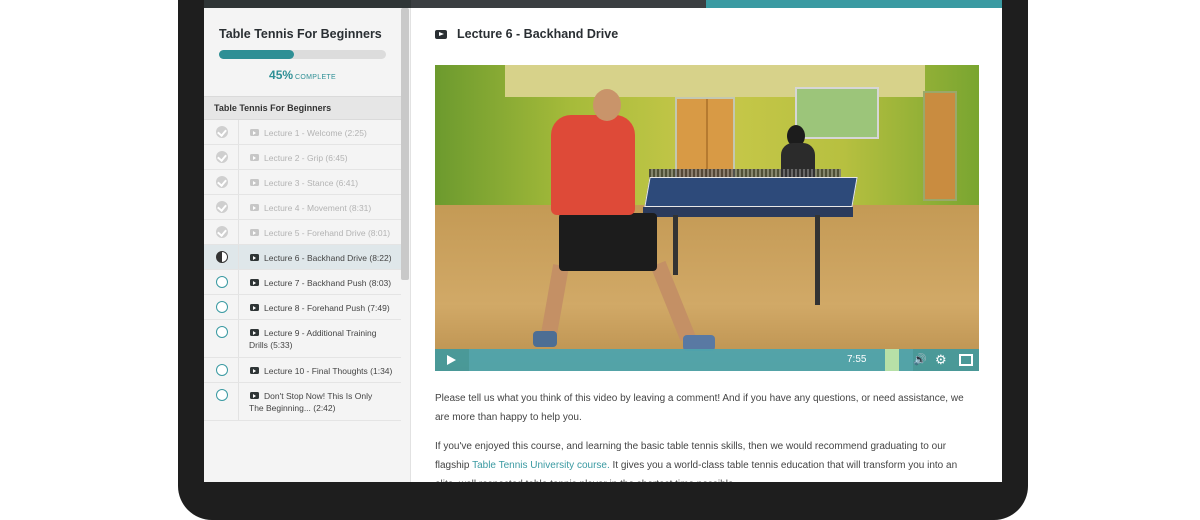 The width and height of the screenshot is (1200, 520). I want to click on play-icon, so click(451, 360).